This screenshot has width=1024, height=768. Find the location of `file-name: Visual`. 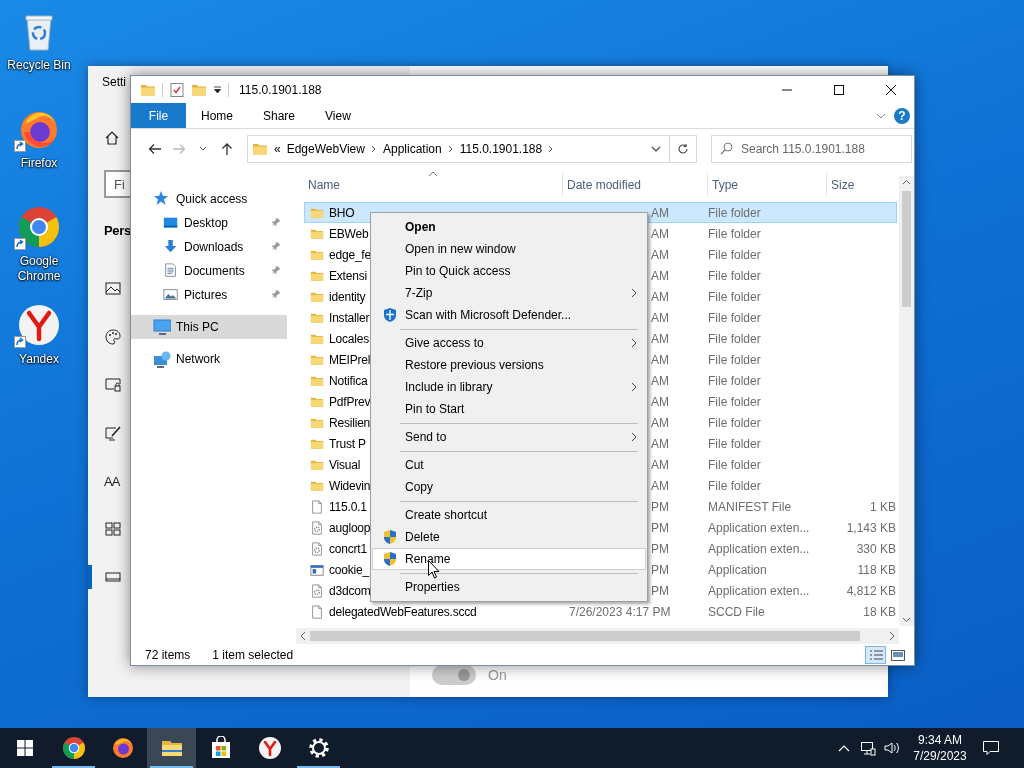

file-name: Visual is located at coordinates (345, 464).